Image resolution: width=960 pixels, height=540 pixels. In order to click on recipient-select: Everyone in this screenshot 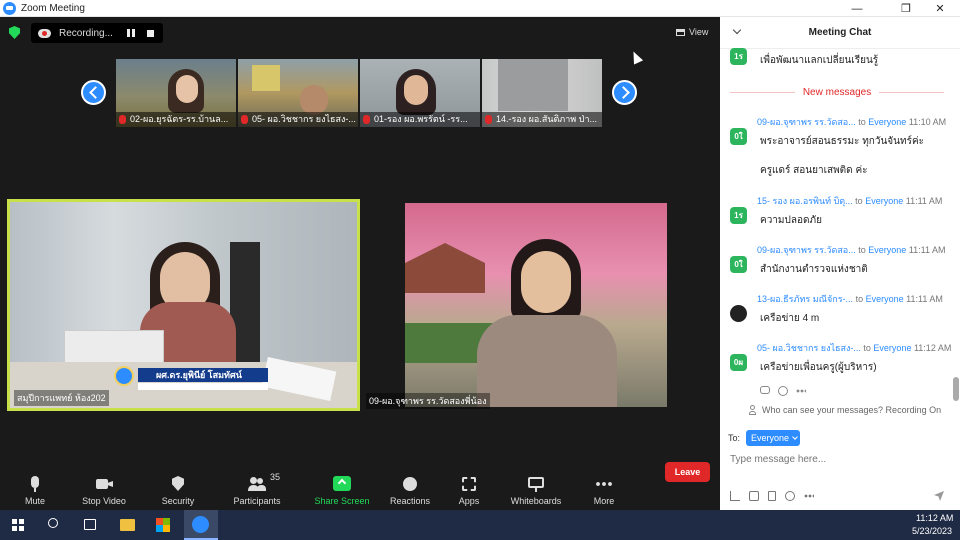, I will do `click(773, 438)`.